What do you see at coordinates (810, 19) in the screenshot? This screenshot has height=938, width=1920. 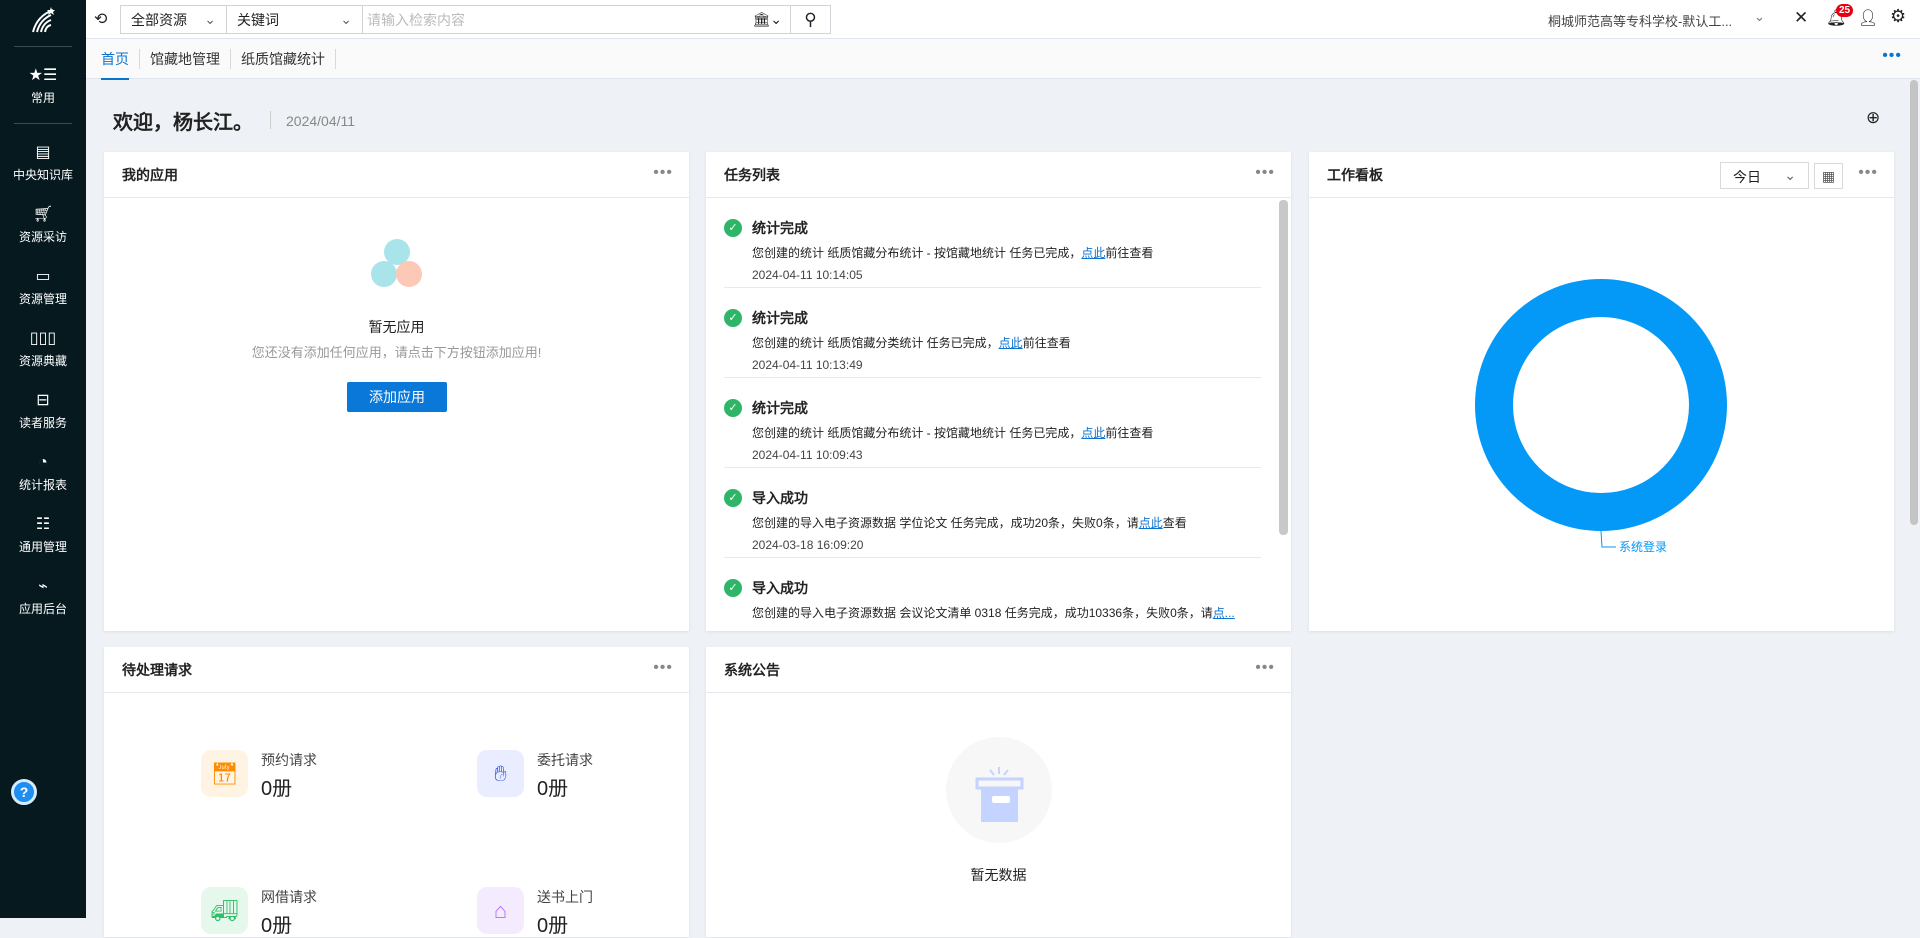 I see `search-button: ⚲` at bounding box center [810, 19].